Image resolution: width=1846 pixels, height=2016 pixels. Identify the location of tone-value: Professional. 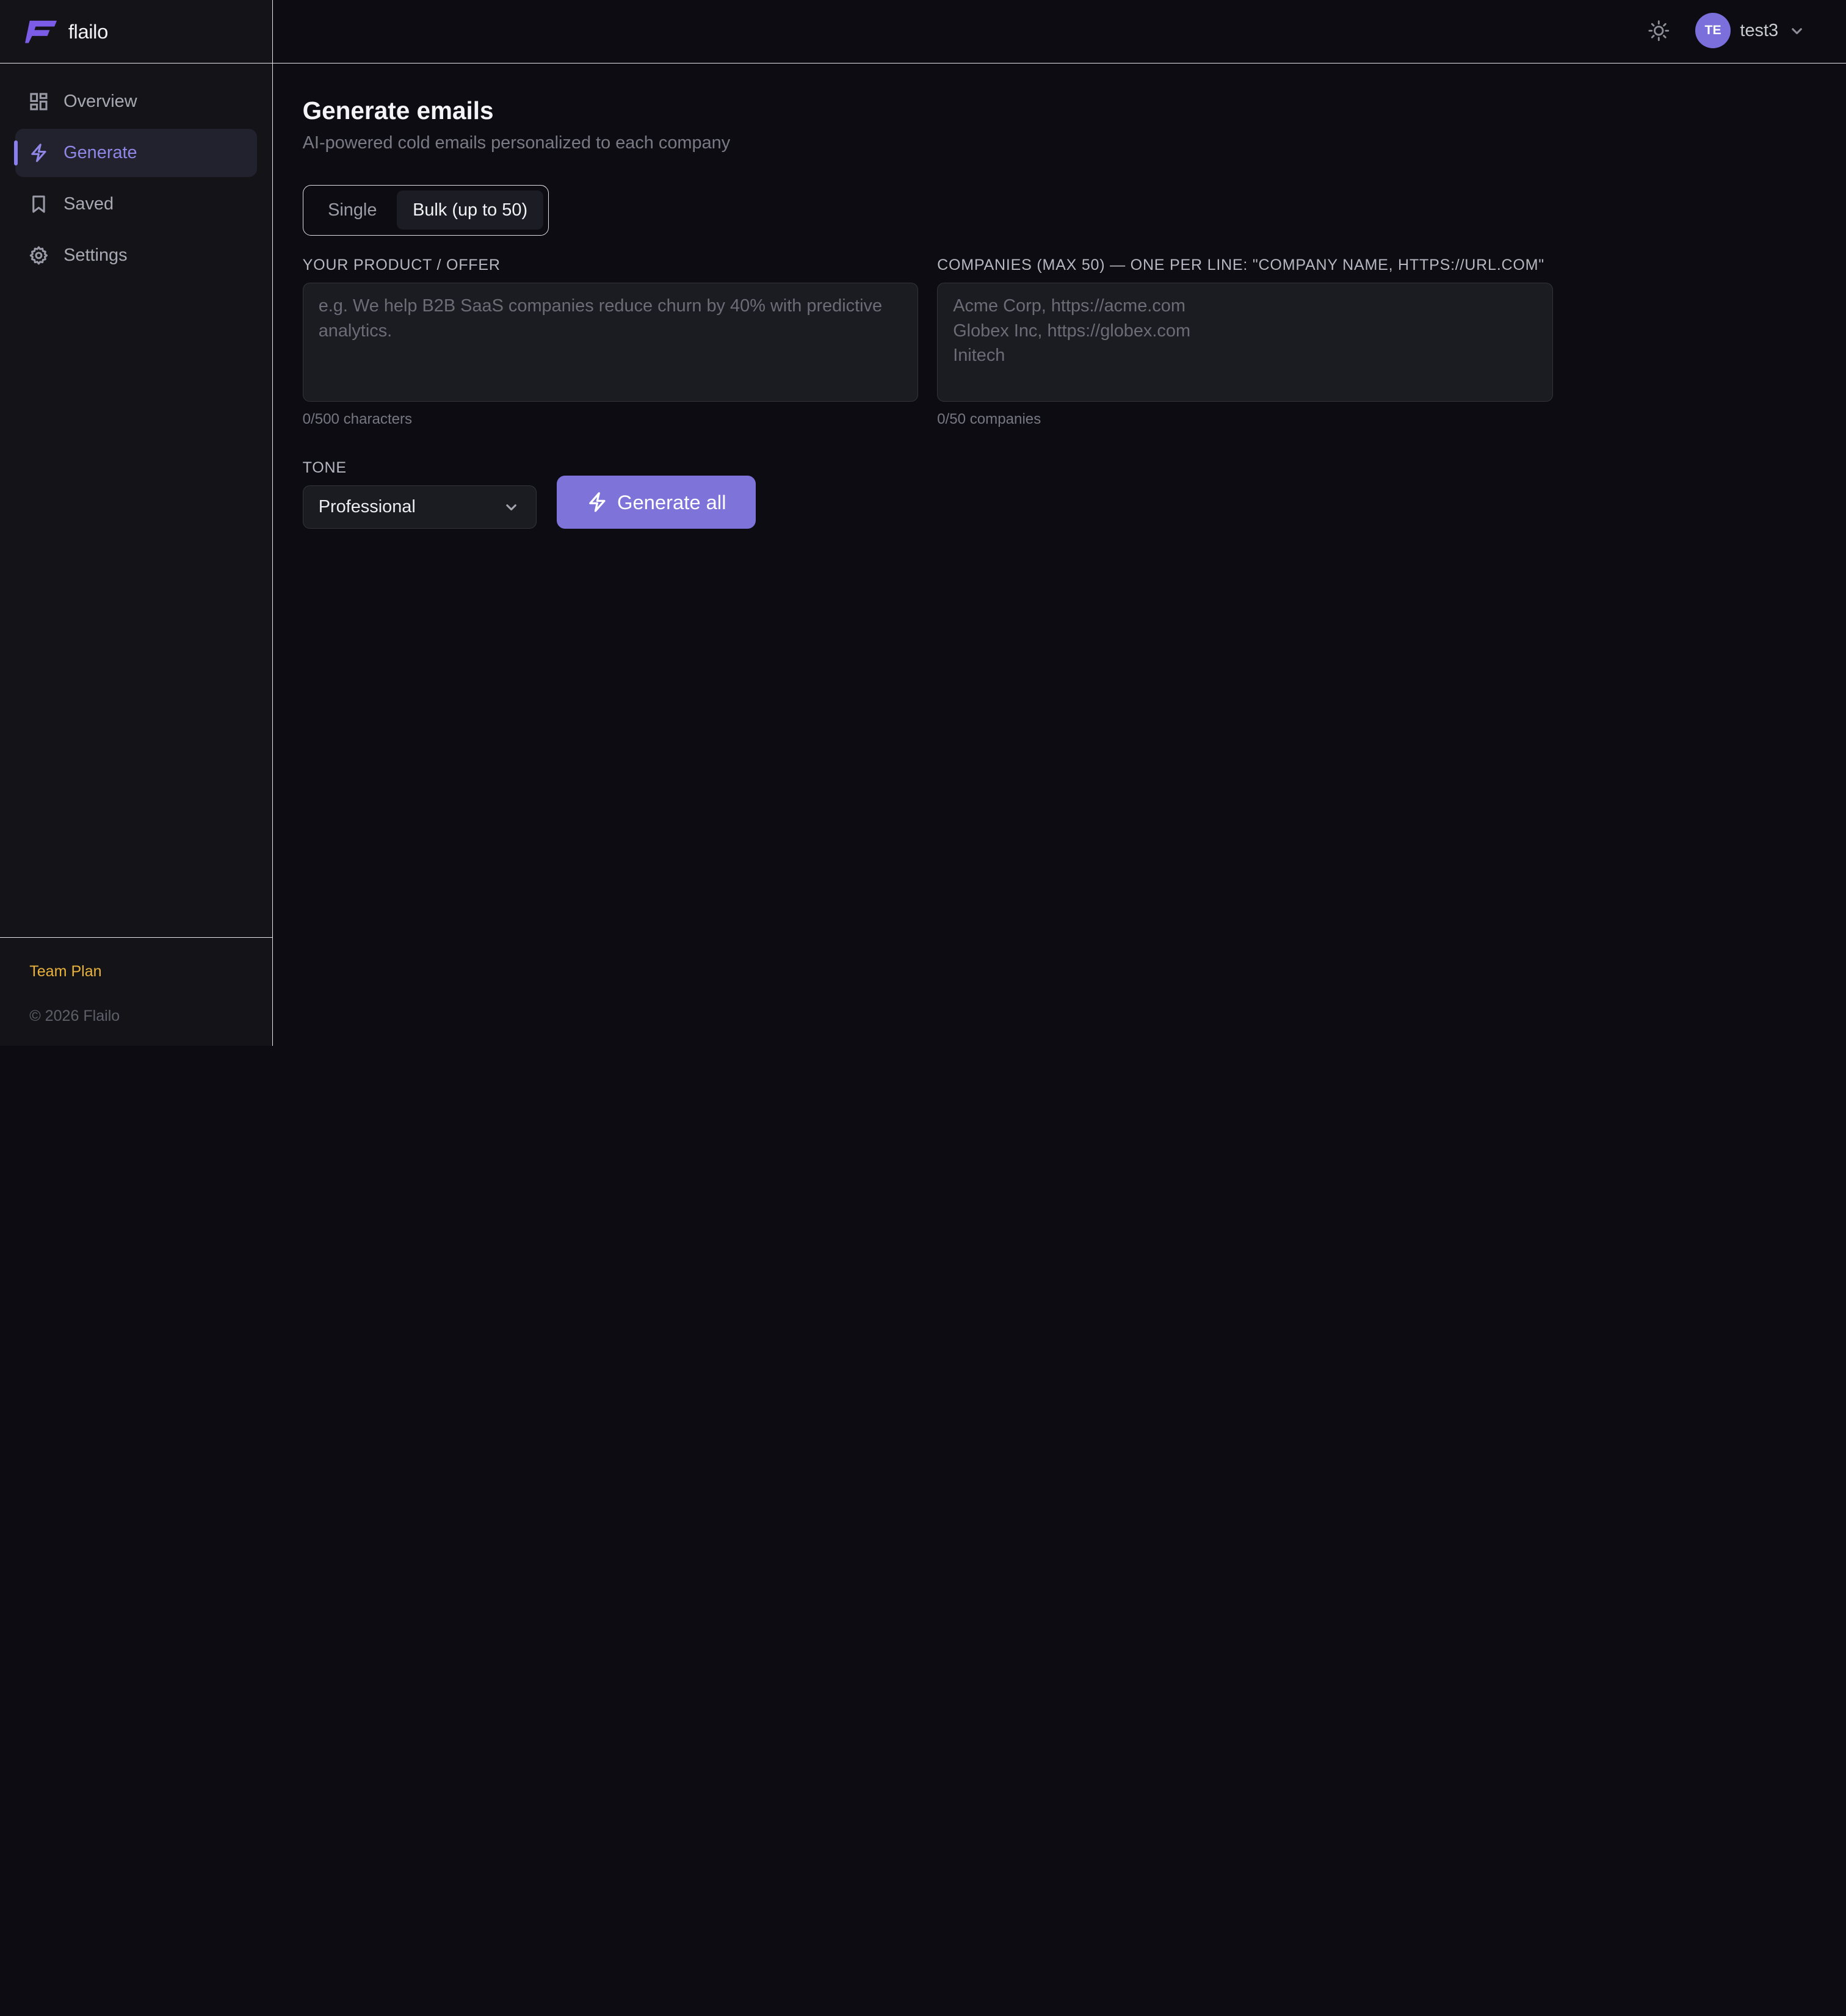
(367, 506).